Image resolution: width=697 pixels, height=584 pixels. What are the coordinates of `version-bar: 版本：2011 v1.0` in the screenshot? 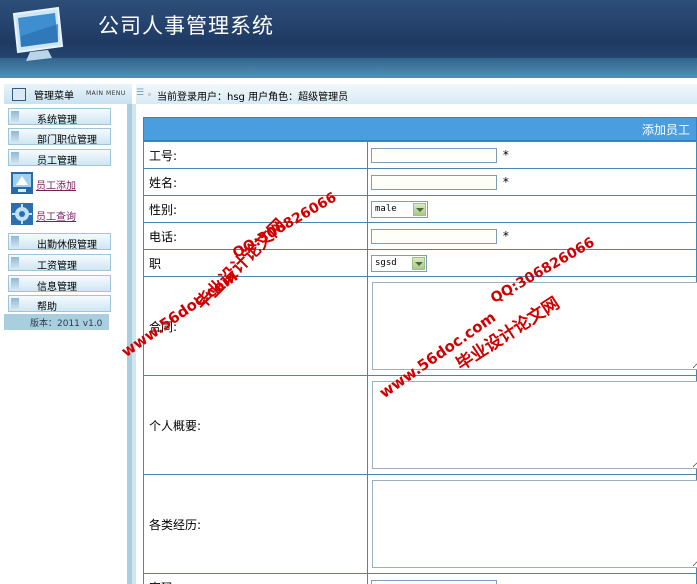 It's located at (56, 322).